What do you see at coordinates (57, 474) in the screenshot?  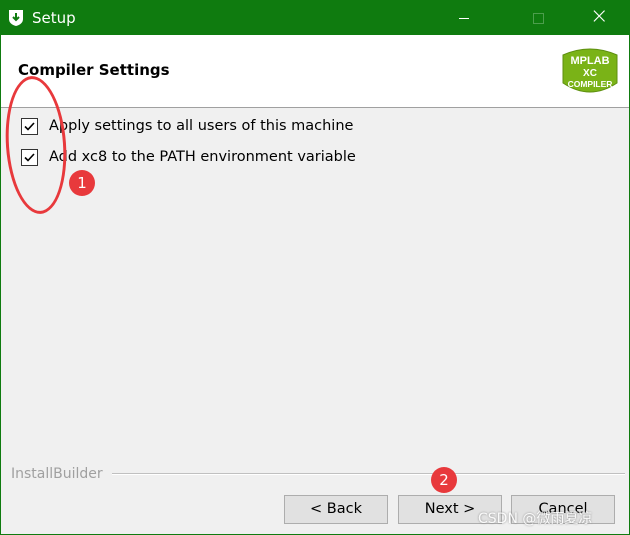 I see `installbuilder-brand: InstallBuilder` at bounding box center [57, 474].